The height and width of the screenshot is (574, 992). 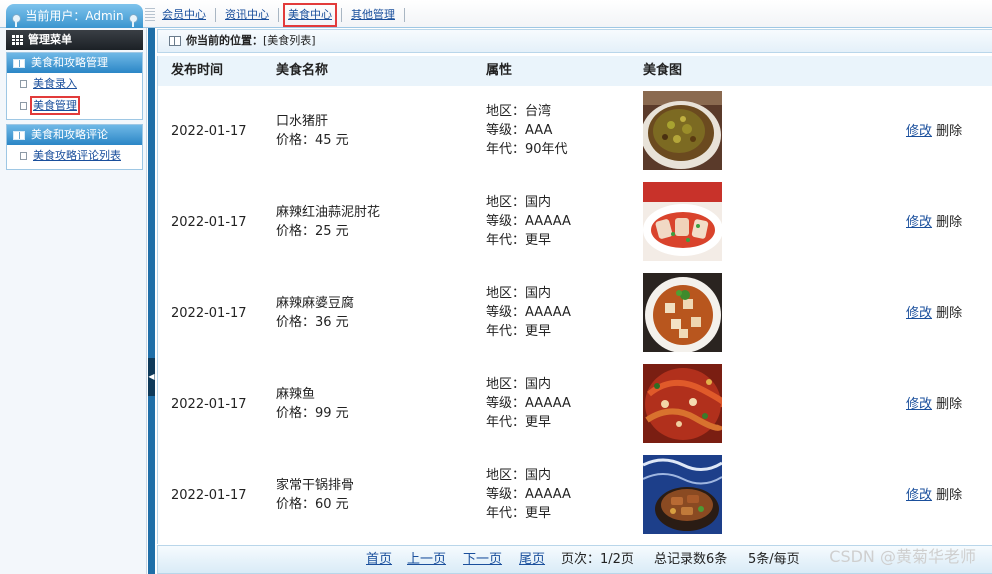 What do you see at coordinates (519, 111) in the screenshot?
I see `attribute-region: 地区：台湾` at bounding box center [519, 111].